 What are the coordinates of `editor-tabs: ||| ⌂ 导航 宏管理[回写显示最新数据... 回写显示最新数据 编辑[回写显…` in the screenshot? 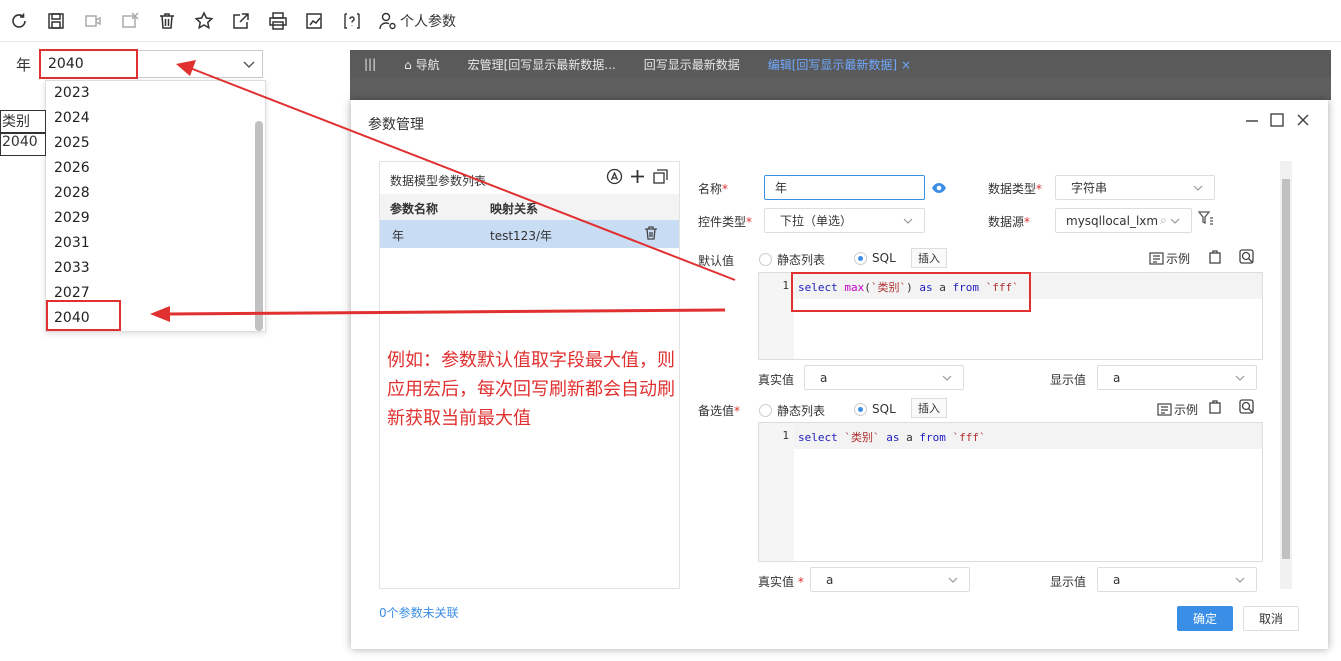 It's located at (840, 64).